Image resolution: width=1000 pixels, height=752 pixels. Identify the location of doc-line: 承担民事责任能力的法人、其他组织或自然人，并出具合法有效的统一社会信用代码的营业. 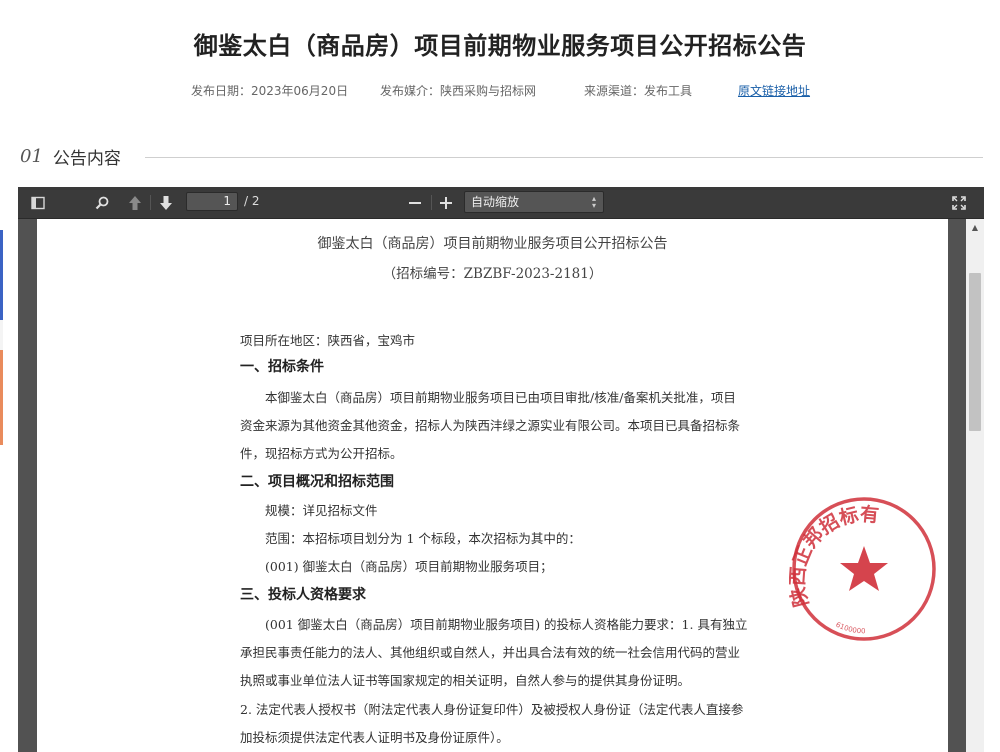
(490, 652).